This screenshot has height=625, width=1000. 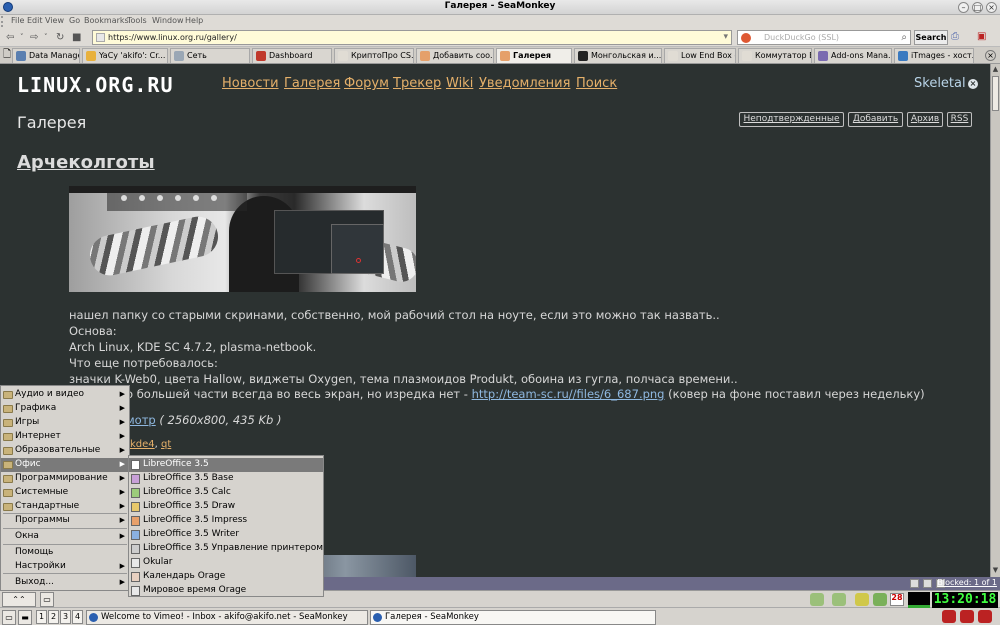 What do you see at coordinates (226, 479) in the screenshot?
I see `office-menu-item: LibreOffice 3.5 Base` at bounding box center [226, 479].